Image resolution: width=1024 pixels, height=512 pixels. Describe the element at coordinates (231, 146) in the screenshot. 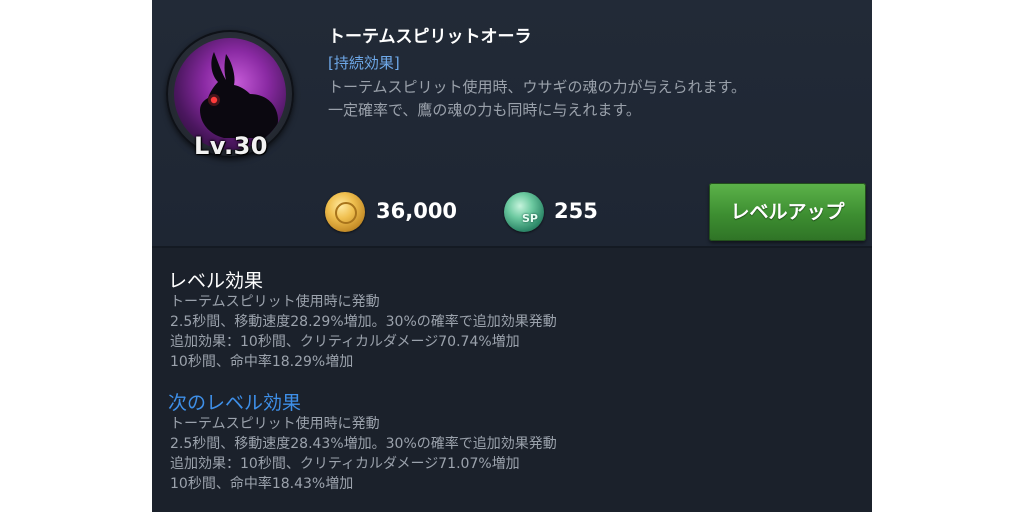

I see `skill-level-label: Lv.30` at that location.